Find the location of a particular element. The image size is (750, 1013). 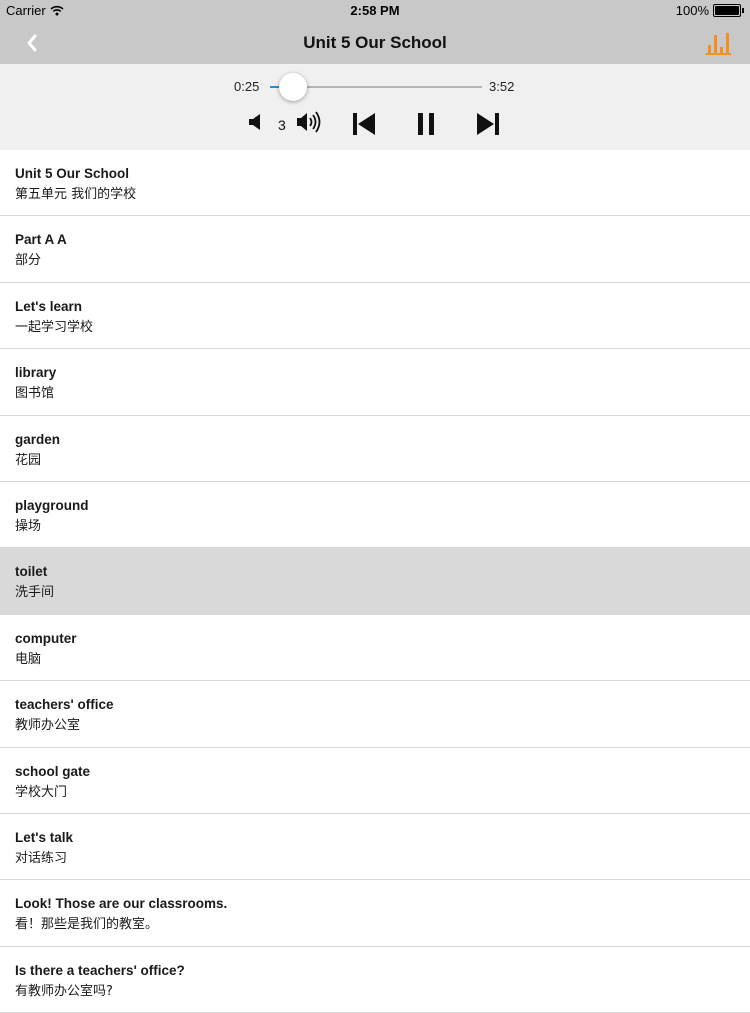

item-english-text: teachers' office is located at coordinates (64, 705).